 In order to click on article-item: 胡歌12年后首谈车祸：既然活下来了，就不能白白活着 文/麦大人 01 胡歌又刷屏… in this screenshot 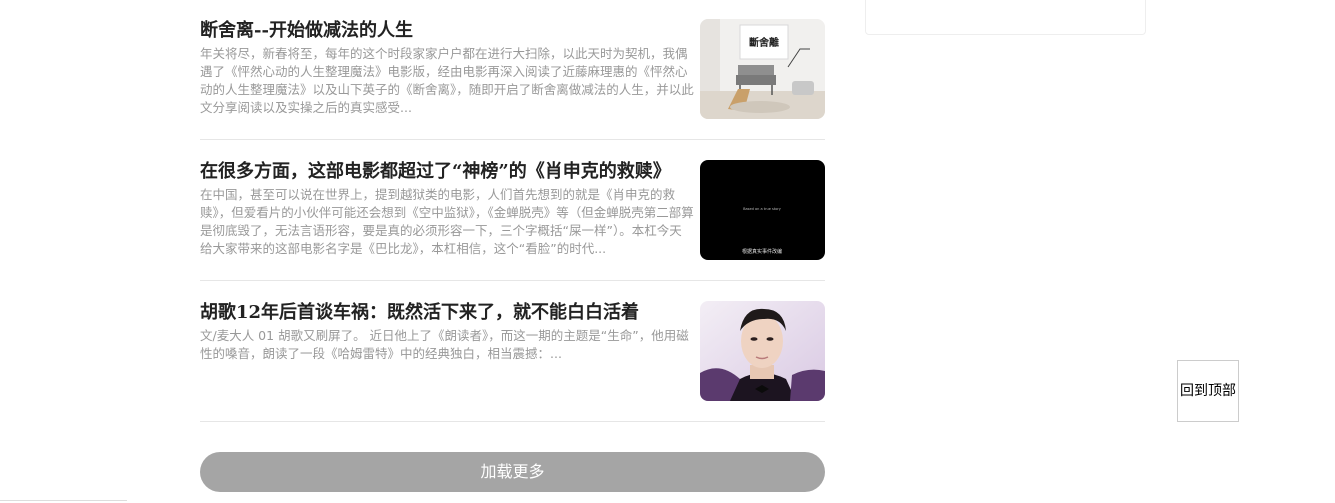, I will do `click(512, 351)`.